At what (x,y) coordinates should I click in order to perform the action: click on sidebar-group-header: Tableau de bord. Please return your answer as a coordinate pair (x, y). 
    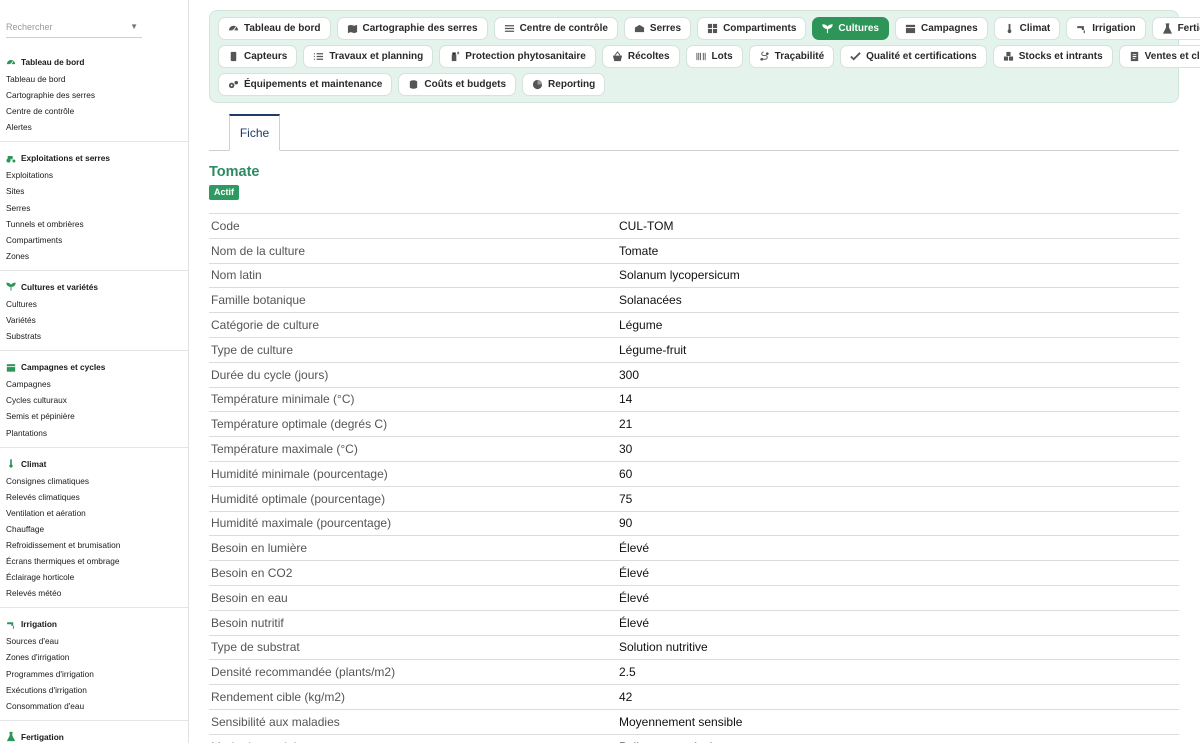
    Looking at the image, I should click on (94, 62).